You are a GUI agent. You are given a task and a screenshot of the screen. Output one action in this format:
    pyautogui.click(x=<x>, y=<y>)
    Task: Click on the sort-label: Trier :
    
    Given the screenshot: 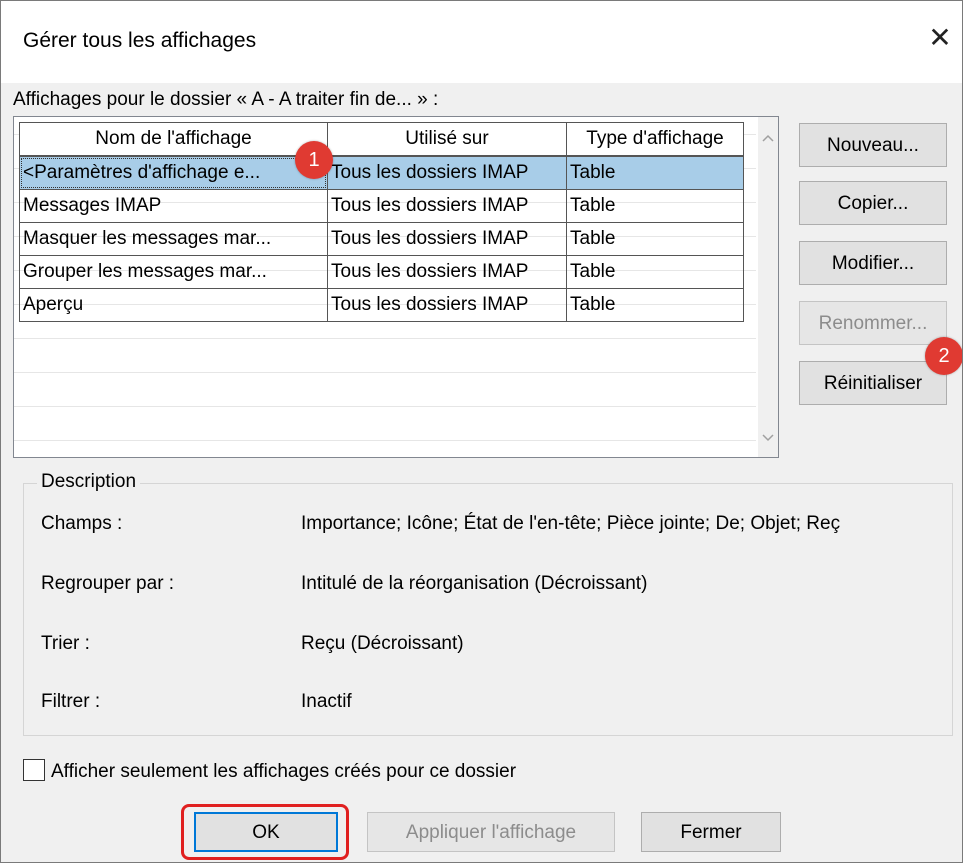 What is the action you would take?
    pyautogui.click(x=65, y=643)
    